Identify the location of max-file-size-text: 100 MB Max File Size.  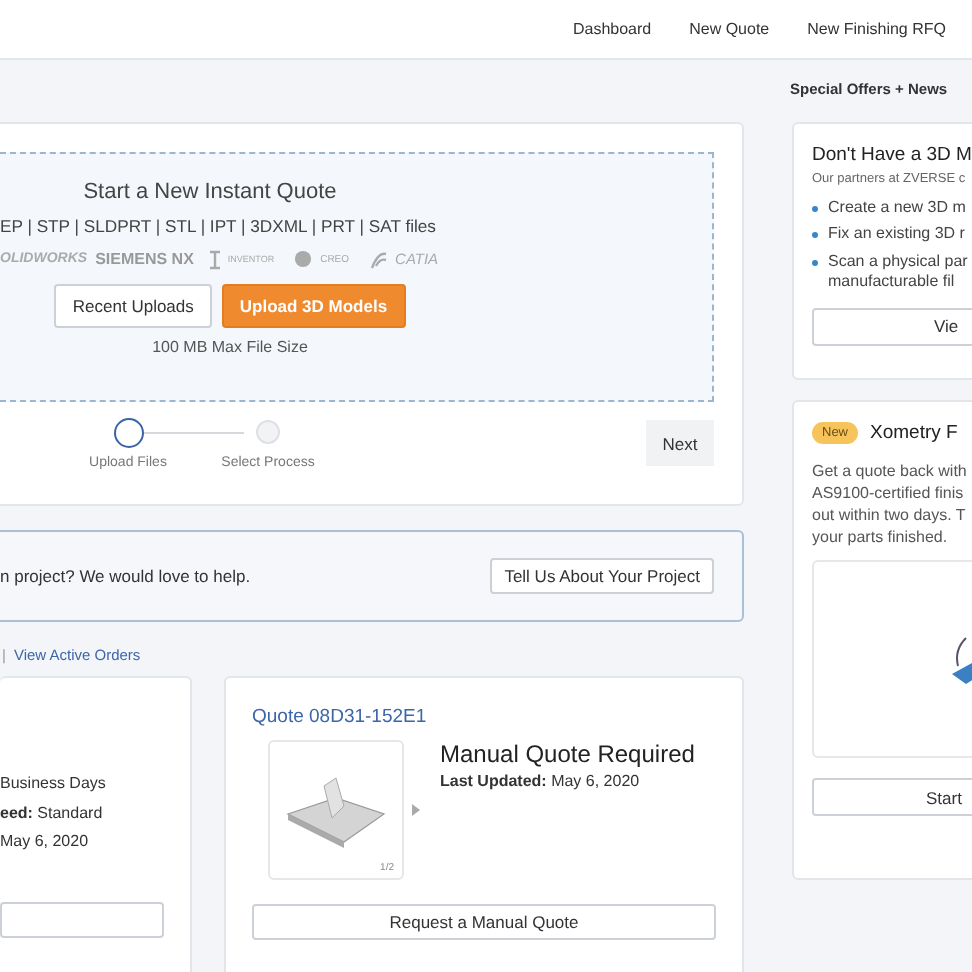
(230, 347).